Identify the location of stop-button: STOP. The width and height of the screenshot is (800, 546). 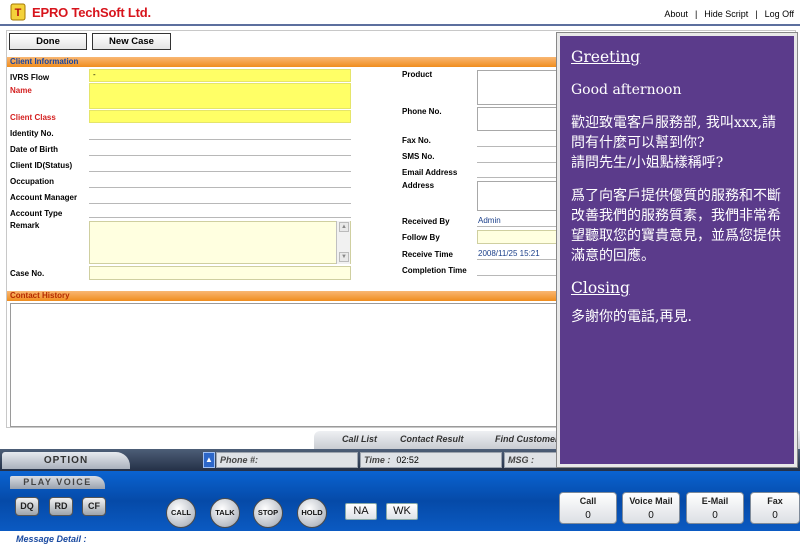
(268, 513).